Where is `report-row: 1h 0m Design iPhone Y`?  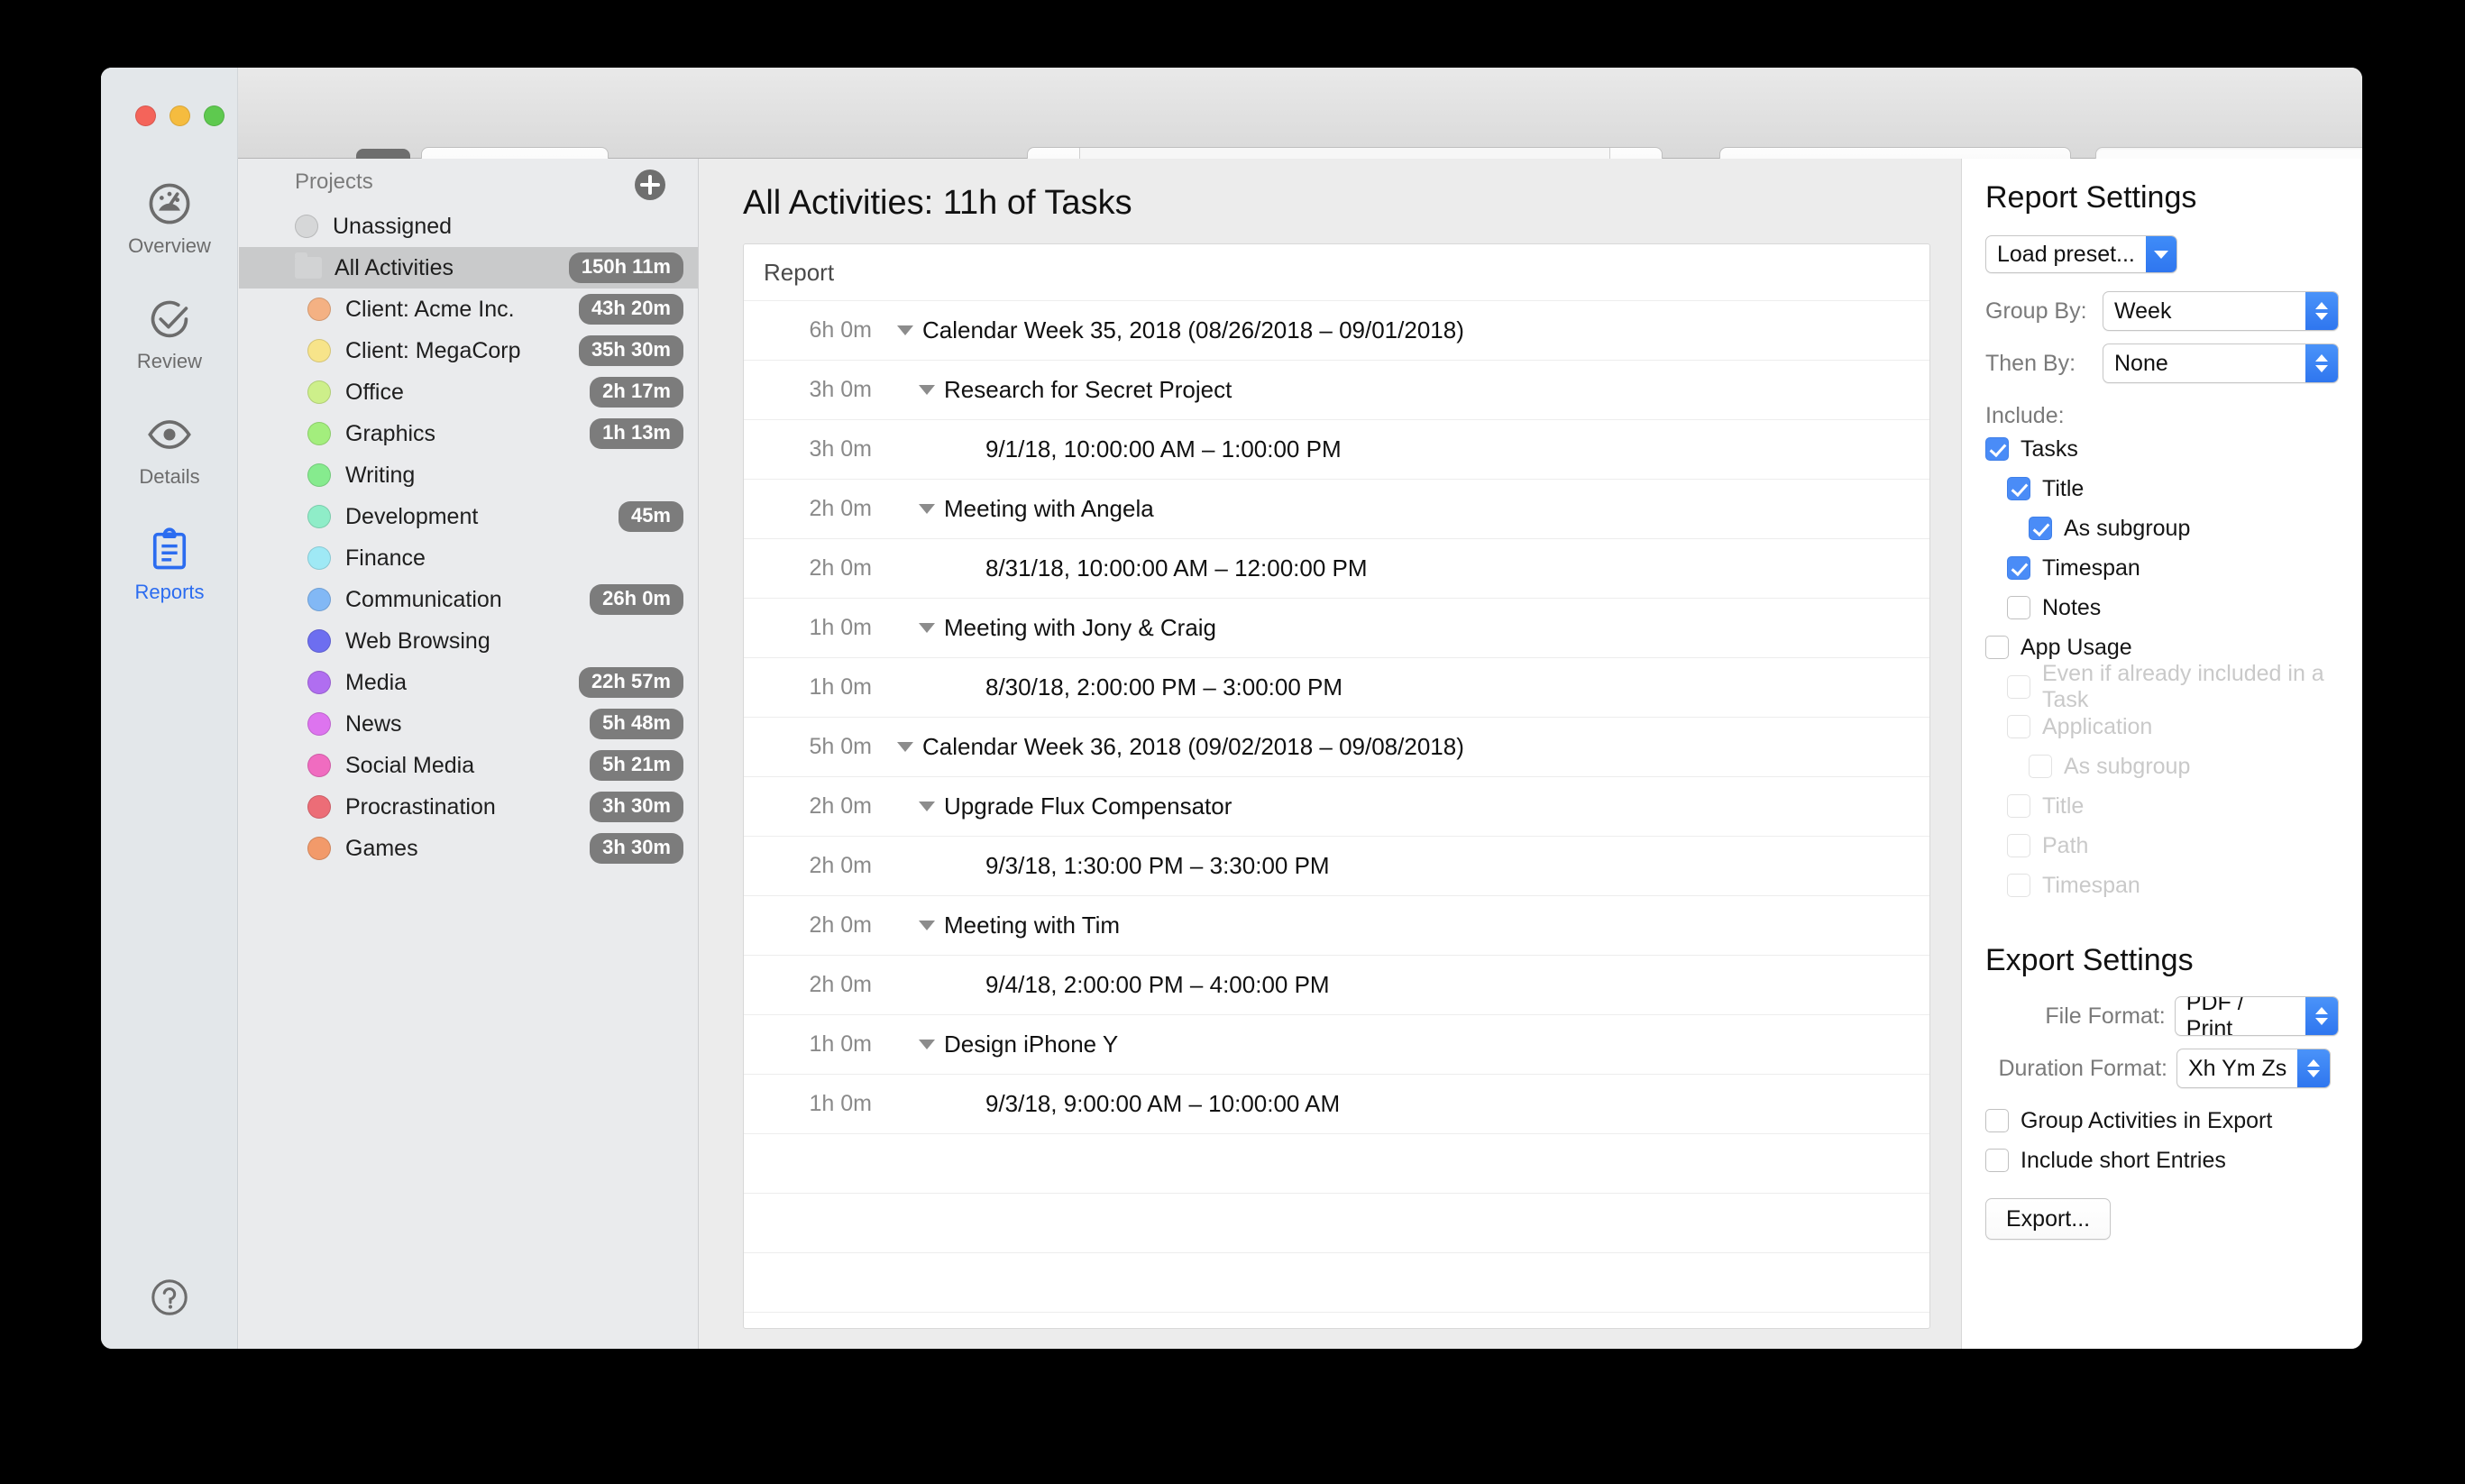 report-row: 1h 0m Design iPhone Y is located at coordinates (1336, 1044).